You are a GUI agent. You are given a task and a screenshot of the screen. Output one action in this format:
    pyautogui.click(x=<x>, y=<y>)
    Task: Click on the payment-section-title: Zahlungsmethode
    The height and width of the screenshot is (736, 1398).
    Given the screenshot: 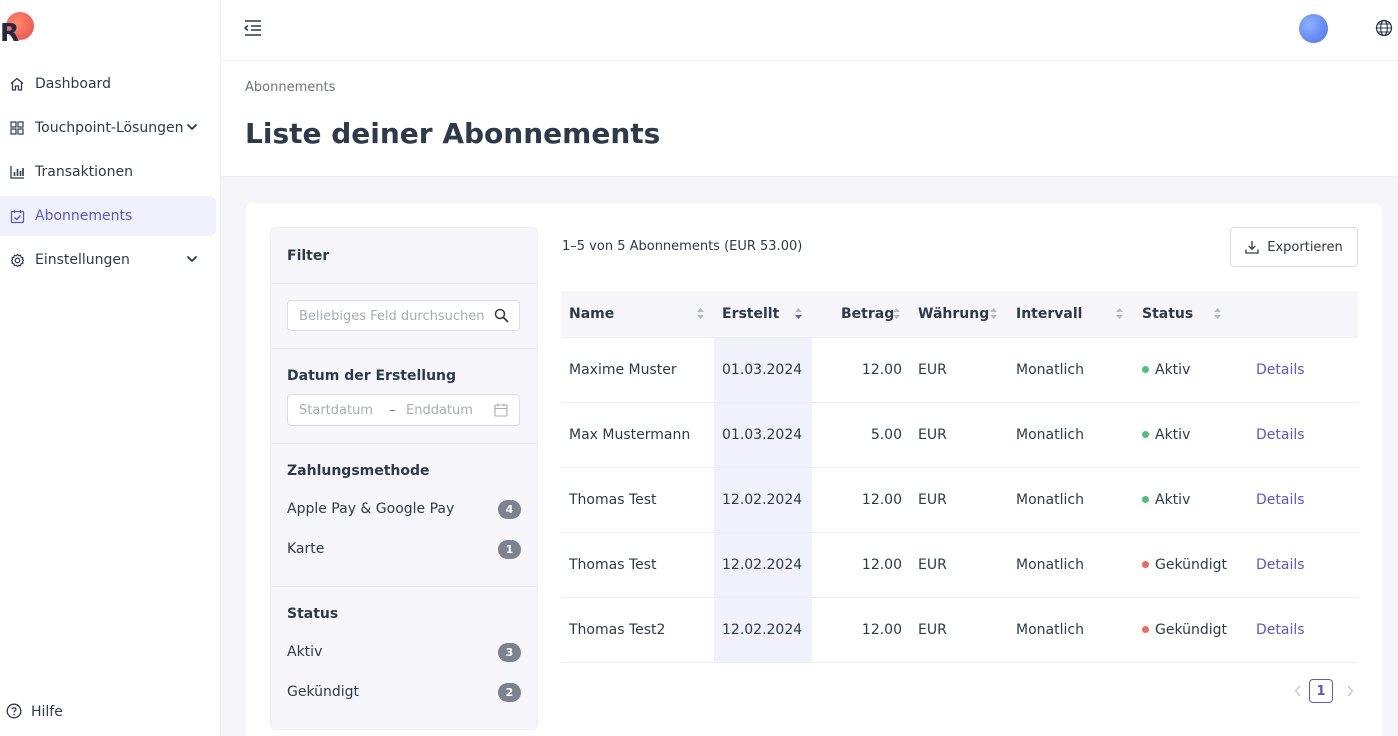 What is the action you would take?
    pyautogui.click(x=358, y=471)
    